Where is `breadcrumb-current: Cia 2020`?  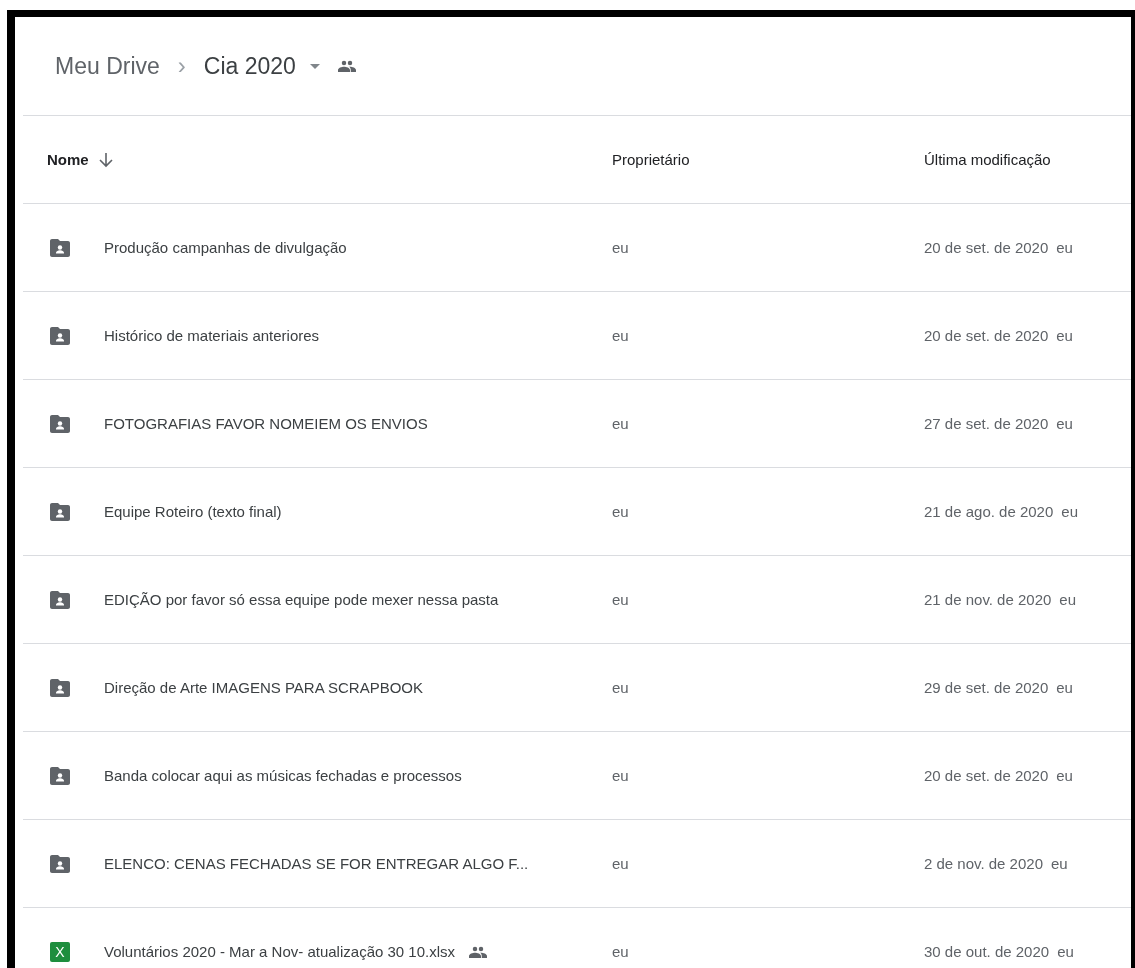 breadcrumb-current: Cia 2020 is located at coordinates (249, 66).